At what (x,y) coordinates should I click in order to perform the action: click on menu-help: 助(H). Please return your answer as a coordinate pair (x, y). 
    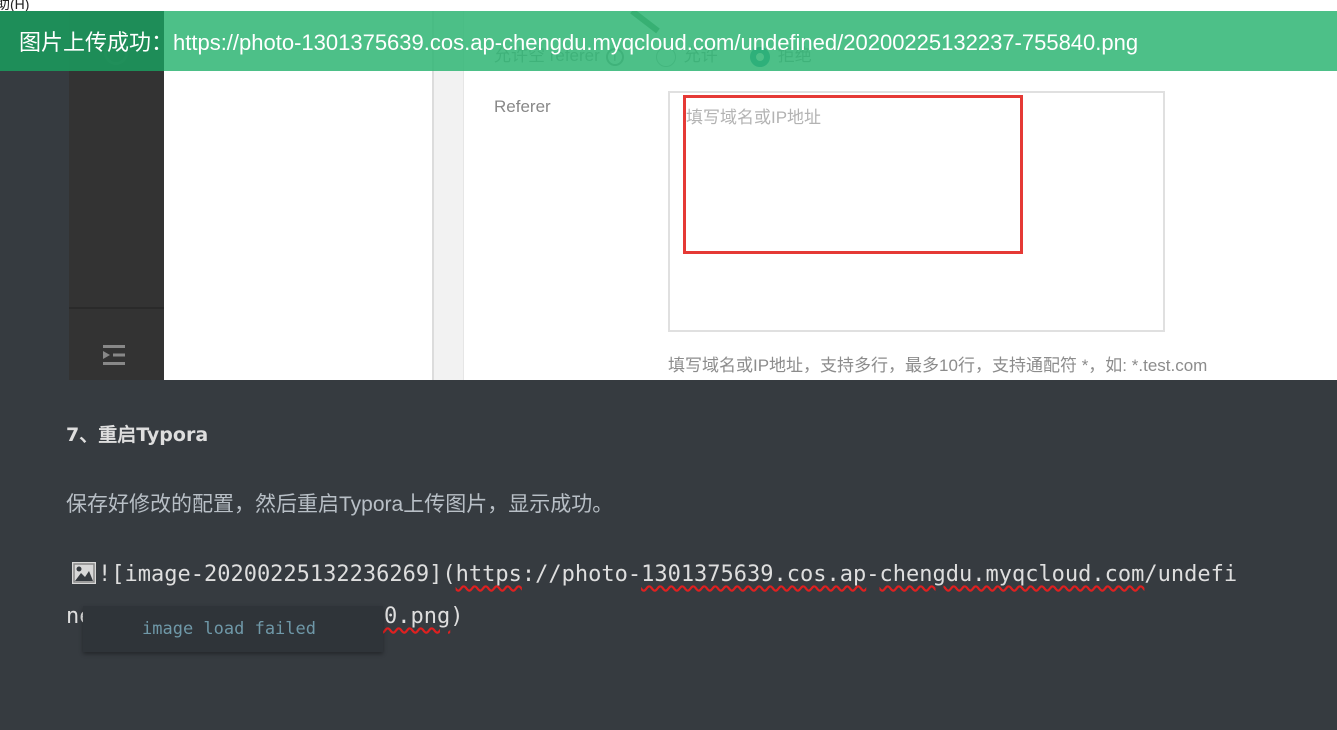
    Looking at the image, I should click on (14, 5).